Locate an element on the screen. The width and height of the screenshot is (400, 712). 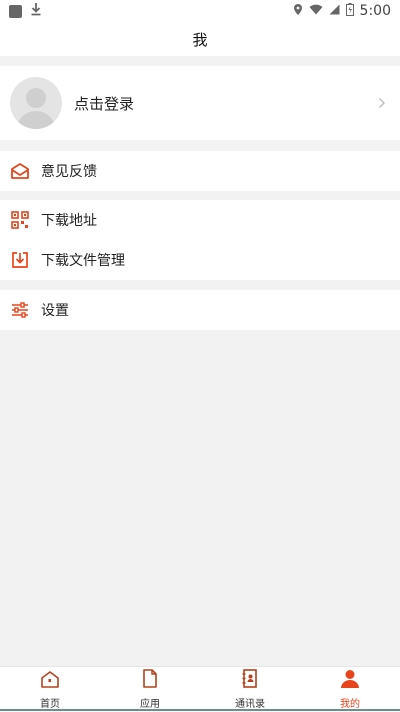
notification-app-icon is located at coordinates (15, 11).